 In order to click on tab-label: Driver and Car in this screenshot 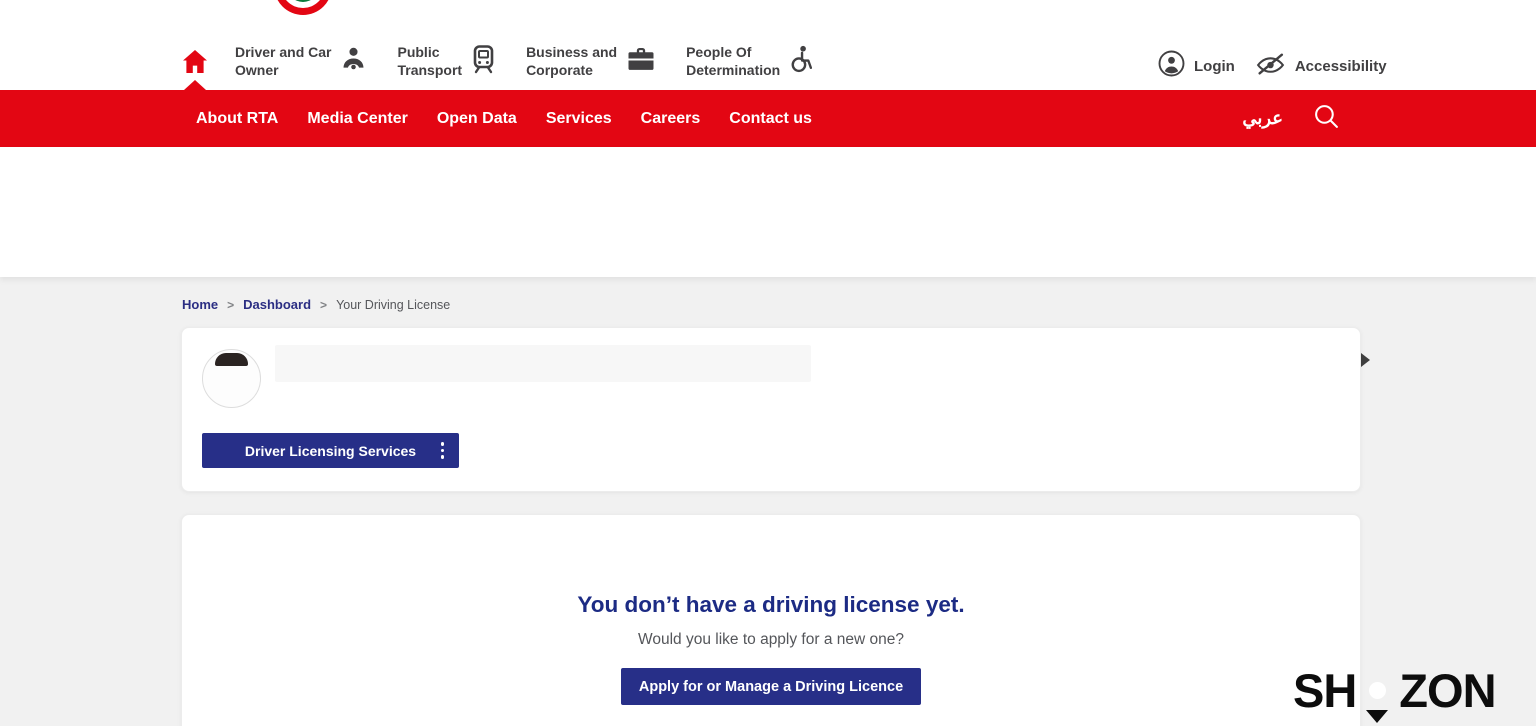, I will do `click(283, 52)`.